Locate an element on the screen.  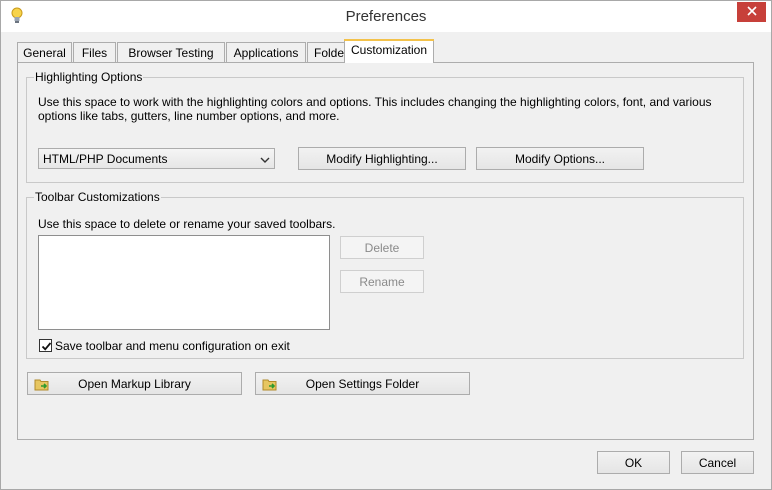
button-label: Open Settings Folder is located at coordinates (362, 383).